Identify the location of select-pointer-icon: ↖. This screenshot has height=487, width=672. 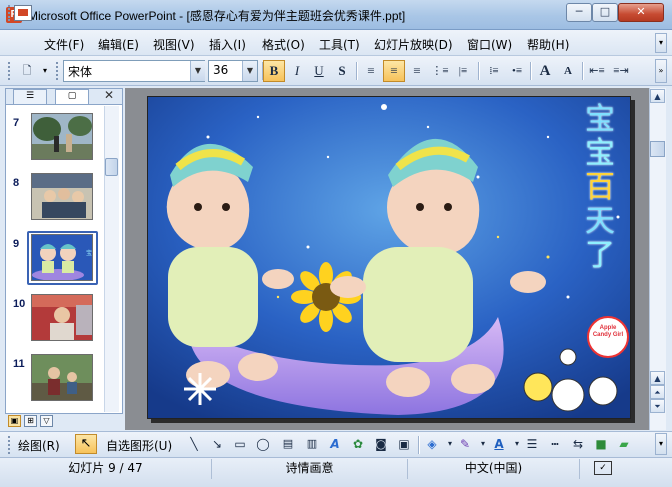
(86, 444).